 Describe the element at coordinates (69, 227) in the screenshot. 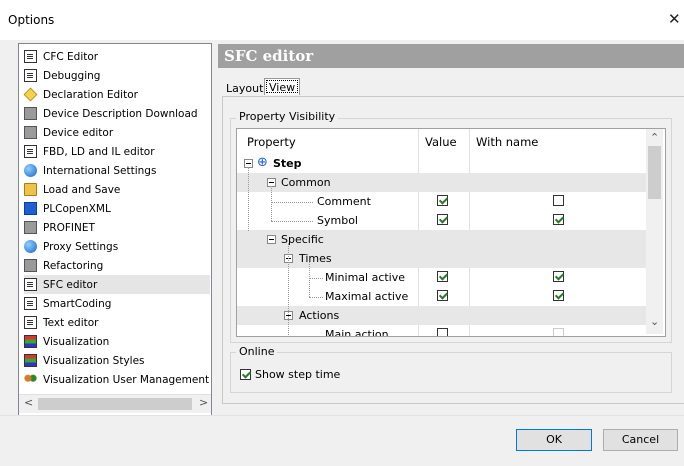

I see `tree-item-label: PROFINET` at that location.